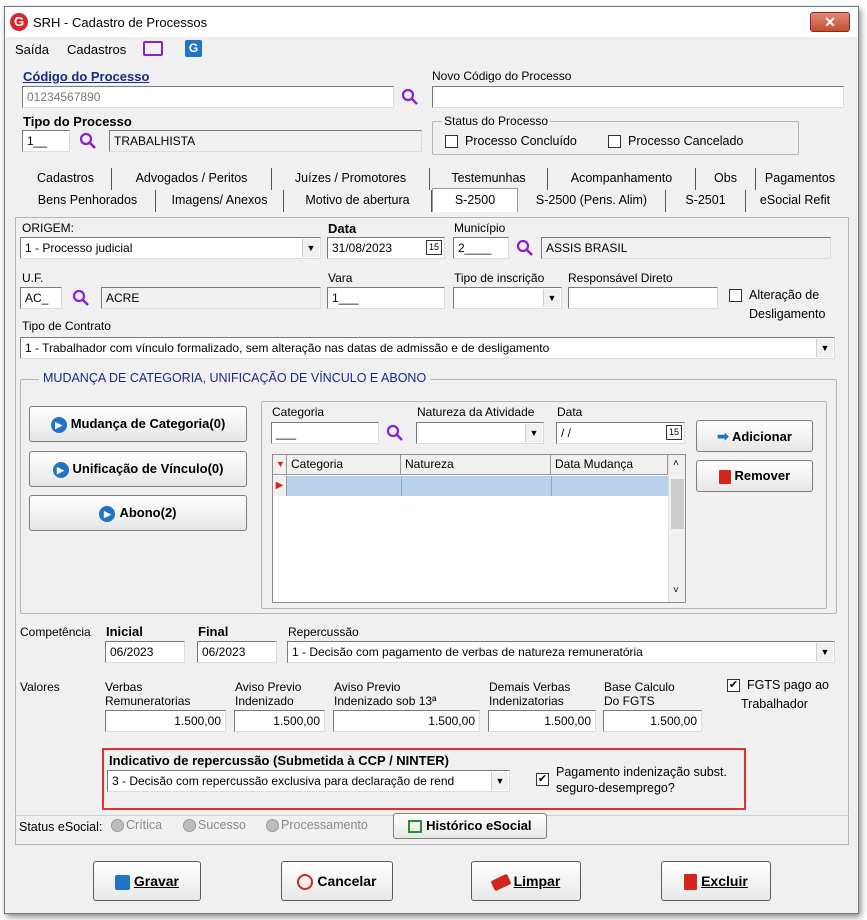 The width and height of the screenshot is (867, 920). I want to click on natureza-label: Natureza da Atividade, so click(476, 412).